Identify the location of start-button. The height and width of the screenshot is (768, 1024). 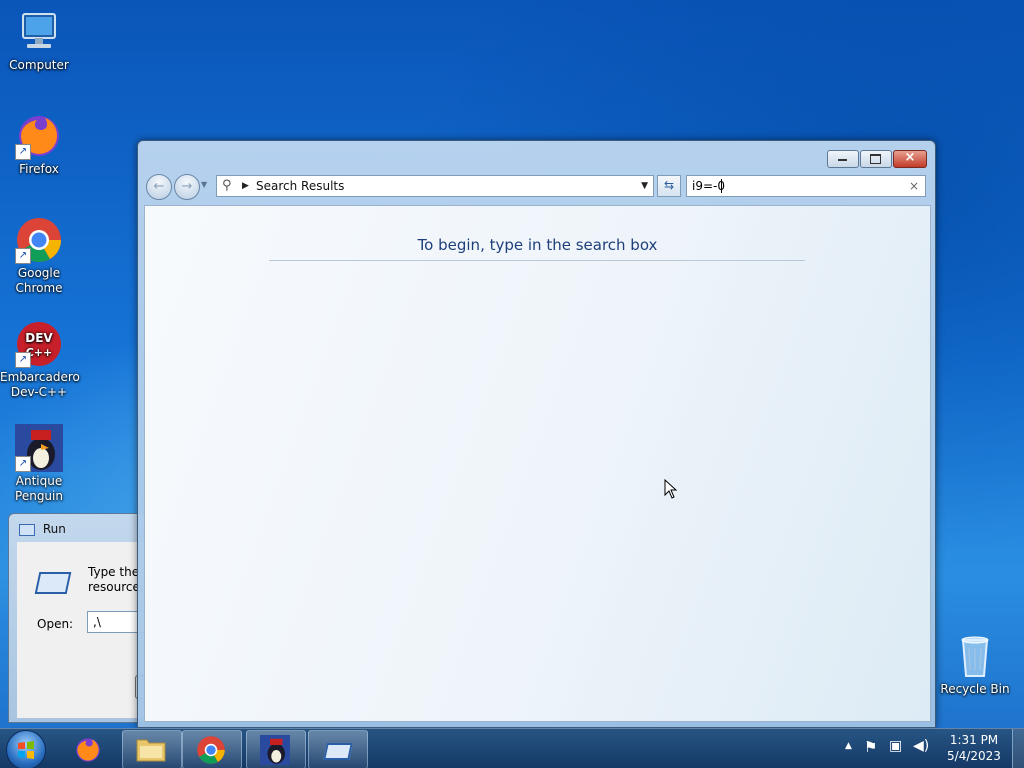
(26, 749).